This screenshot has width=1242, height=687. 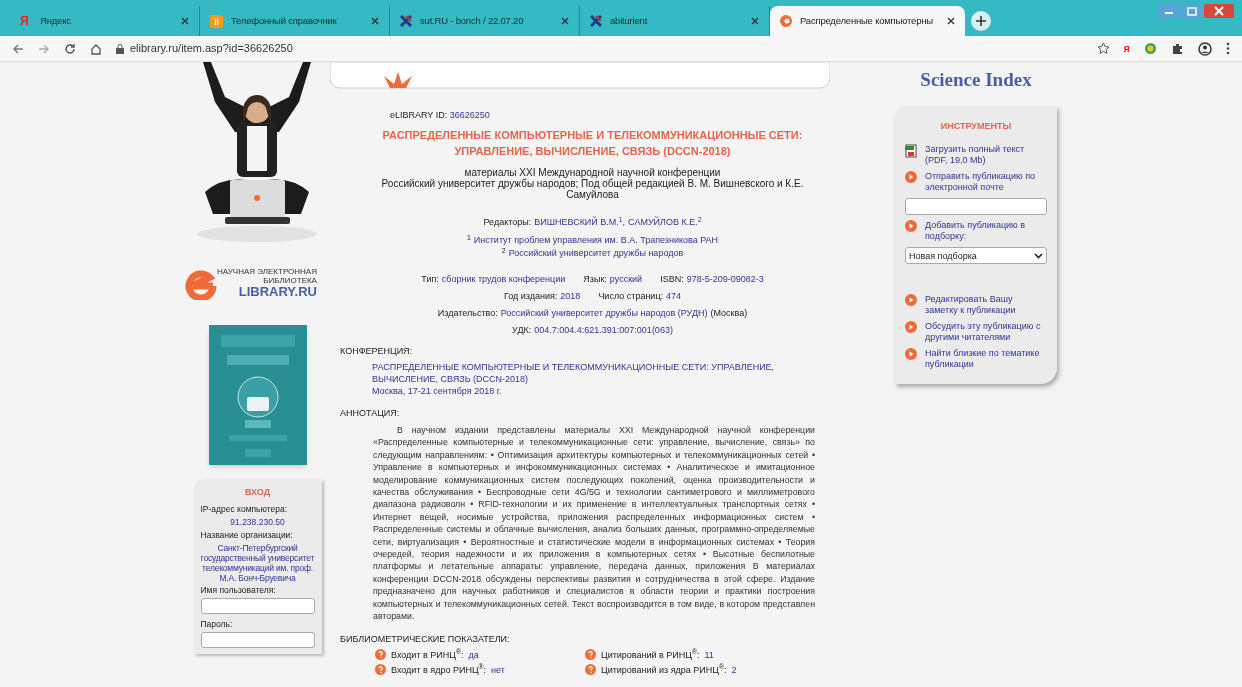 I want to click on field-value: 474, so click(x=674, y=296).